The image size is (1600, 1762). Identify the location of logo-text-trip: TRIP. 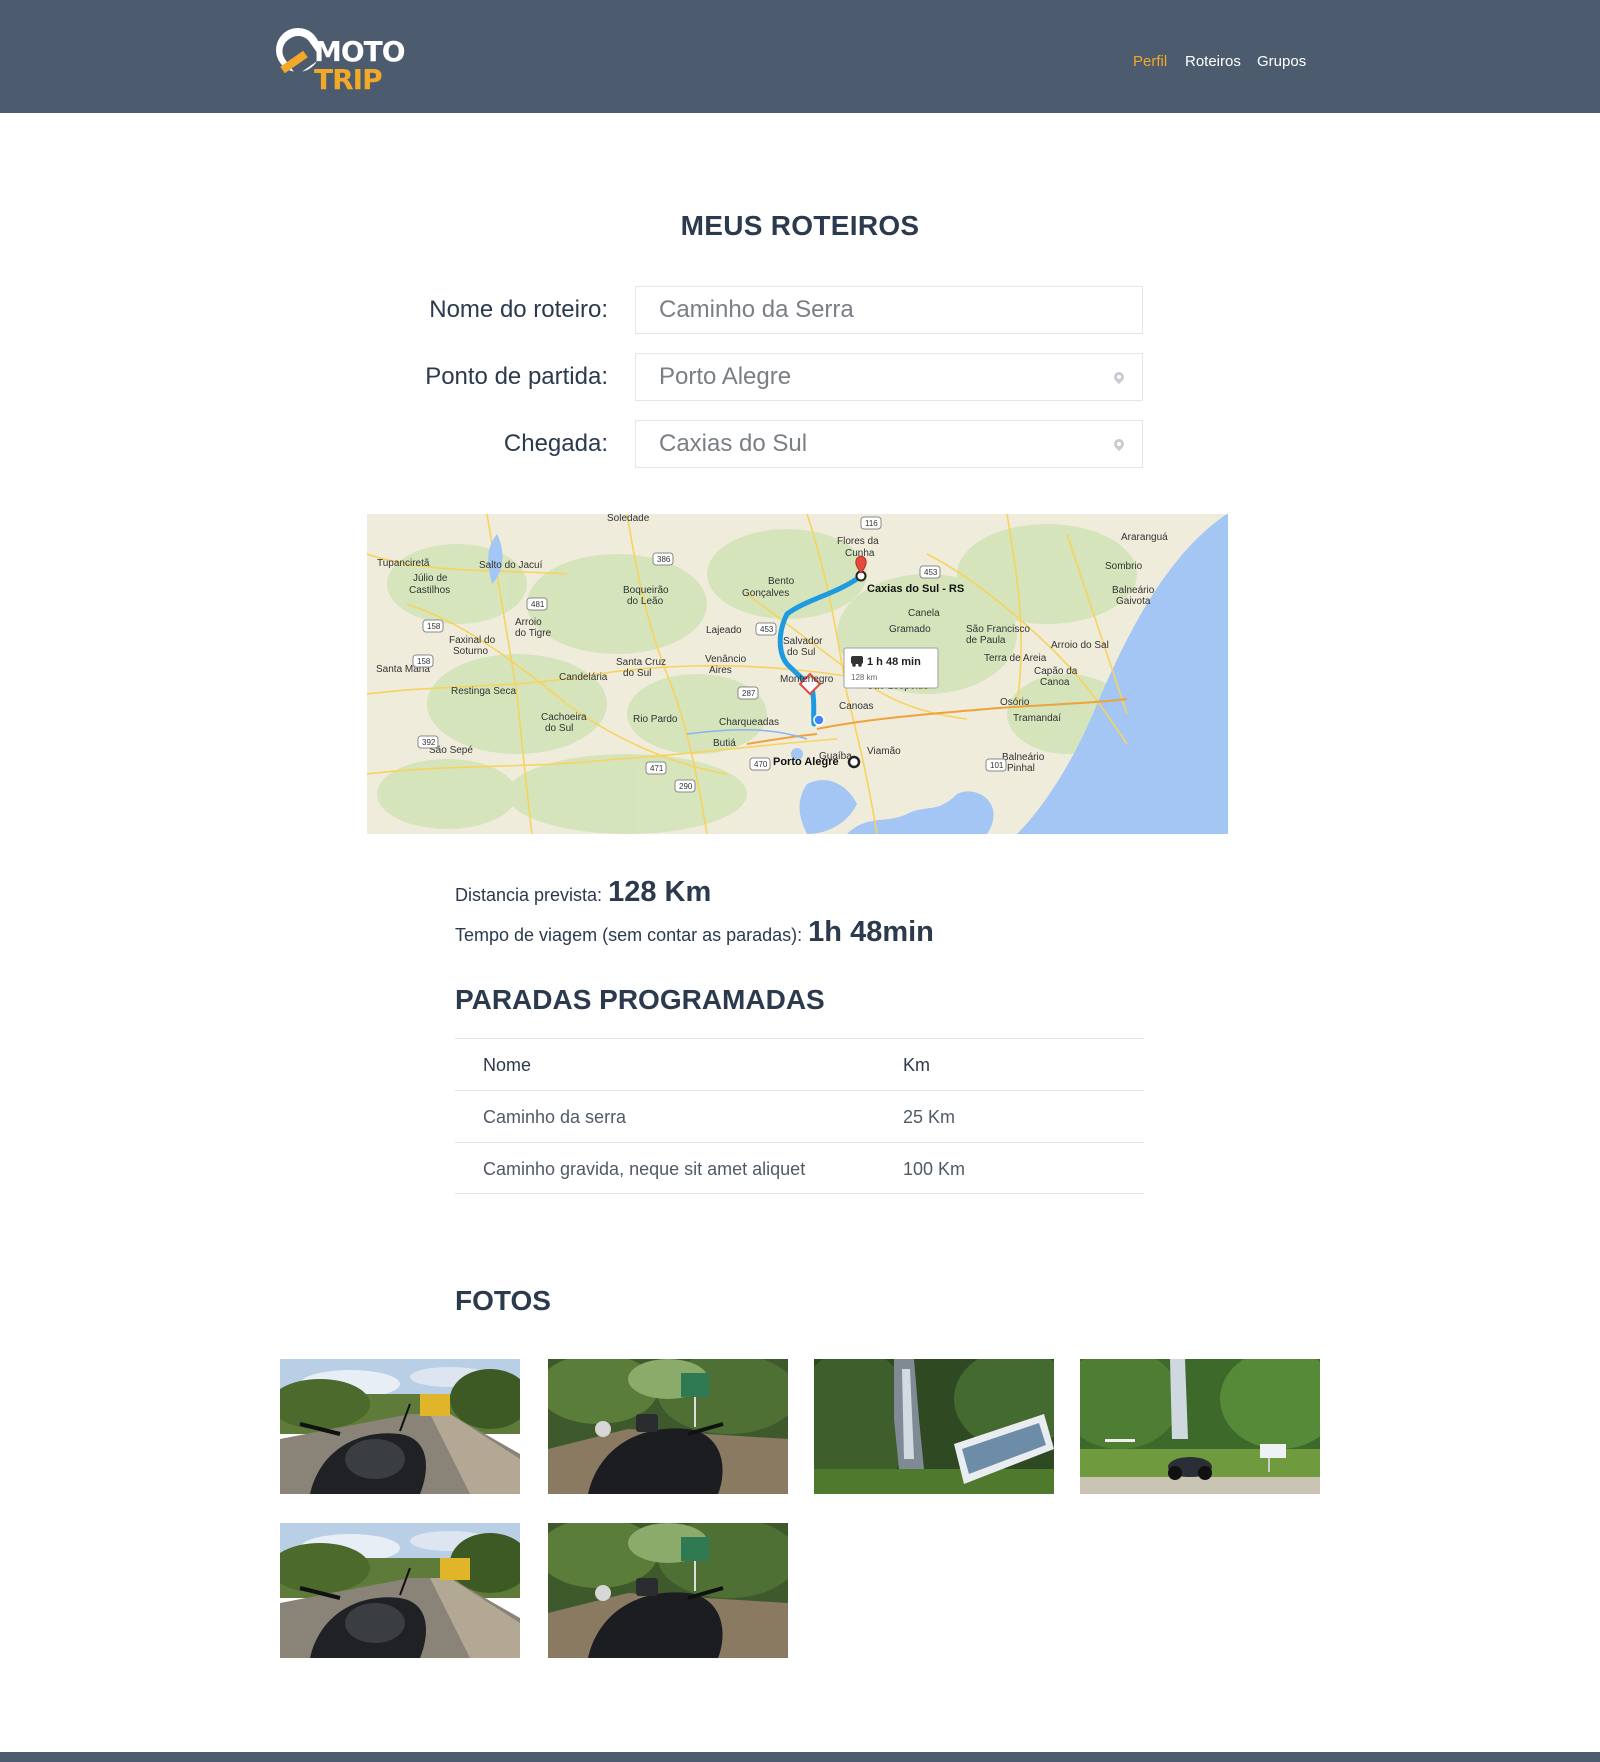
(348, 79).